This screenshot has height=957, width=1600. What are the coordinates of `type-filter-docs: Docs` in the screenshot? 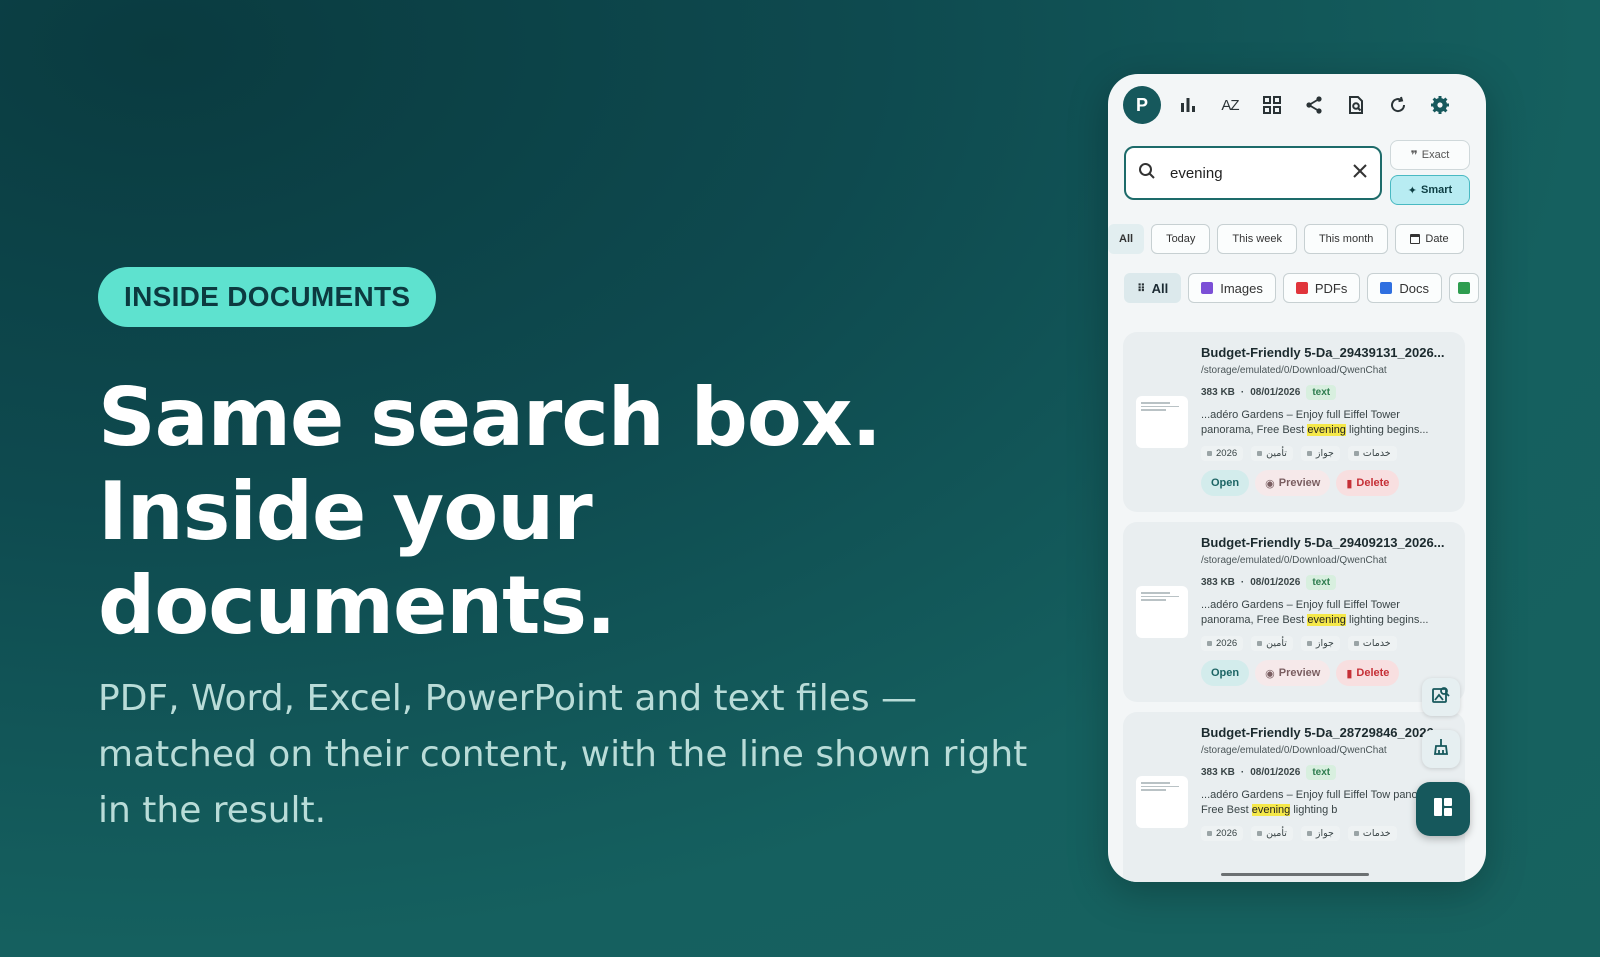 It's located at (1404, 288).